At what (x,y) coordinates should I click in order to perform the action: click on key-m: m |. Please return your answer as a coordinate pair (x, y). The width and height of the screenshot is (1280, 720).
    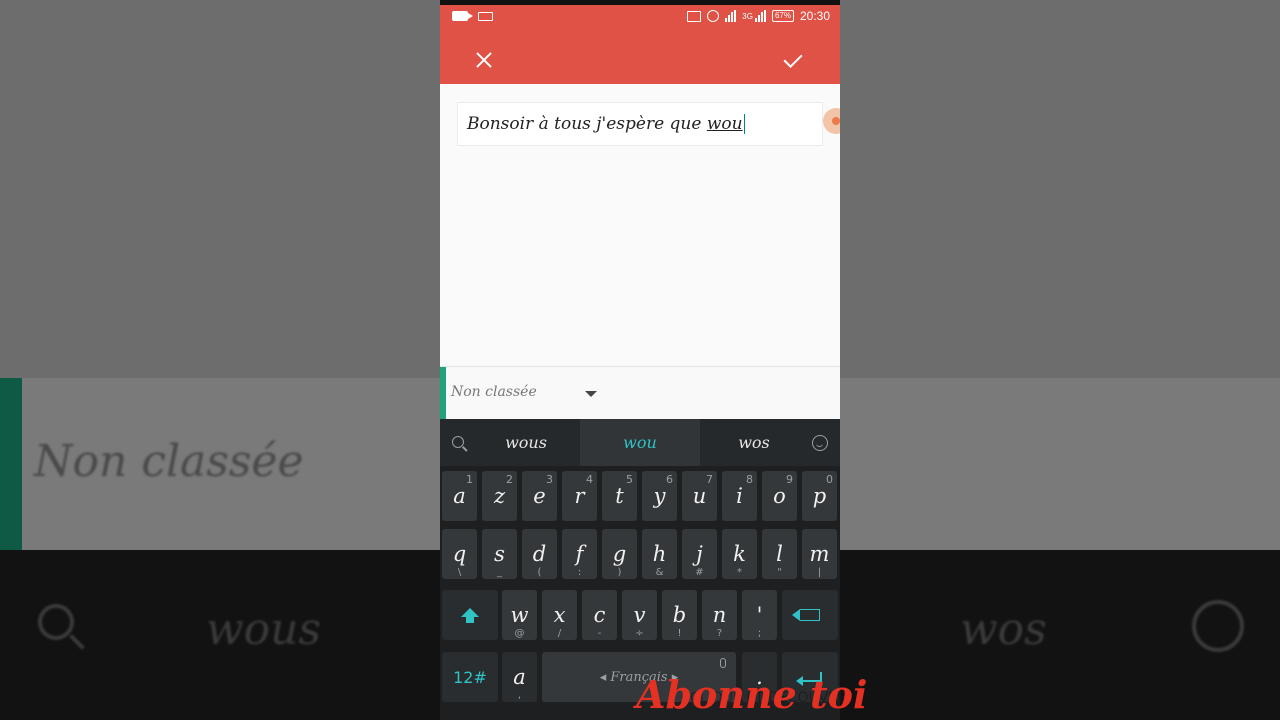
    Looking at the image, I should click on (819, 554).